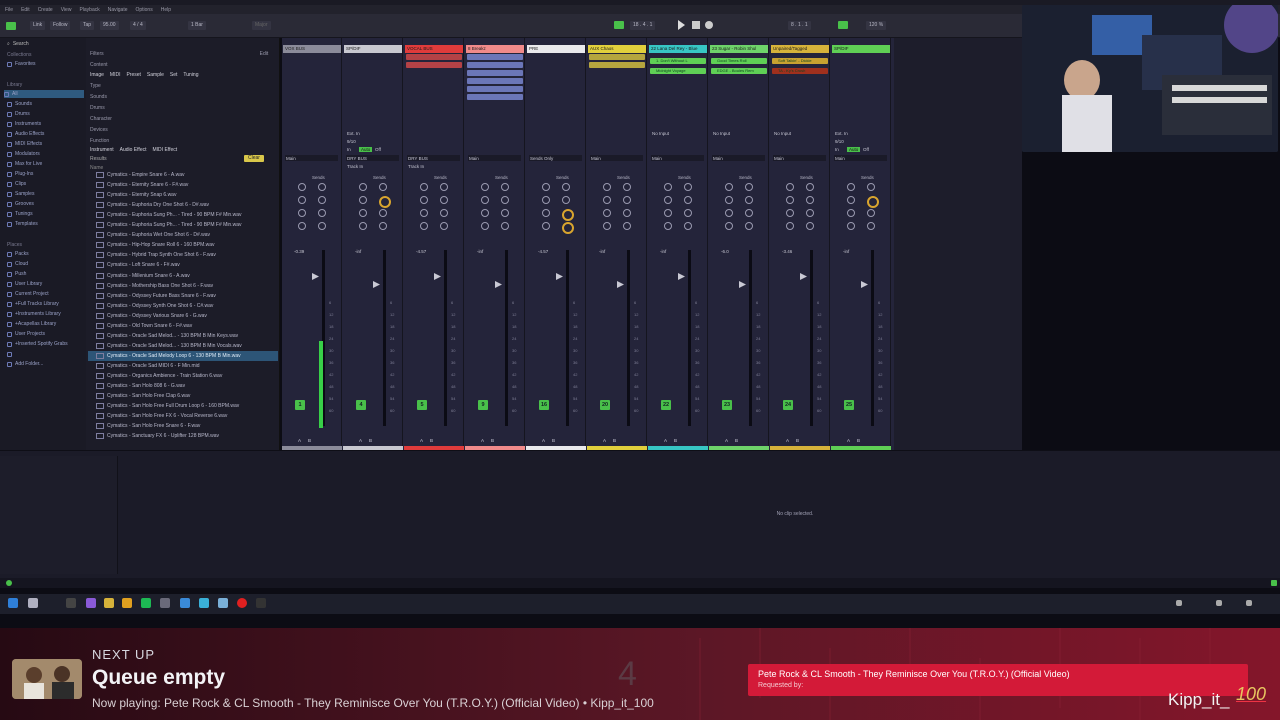 The height and width of the screenshot is (720, 1280). What do you see at coordinates (678, 71) in the screenshot?
I see `clip-slot: Midnight Voyage` at bounding box center [678, 71].